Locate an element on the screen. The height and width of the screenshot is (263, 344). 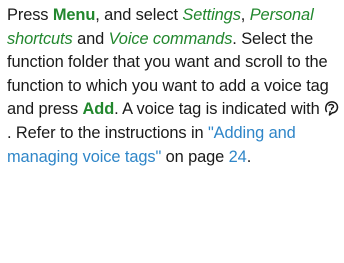
text-press: Press is located at coordinates (30, 15).